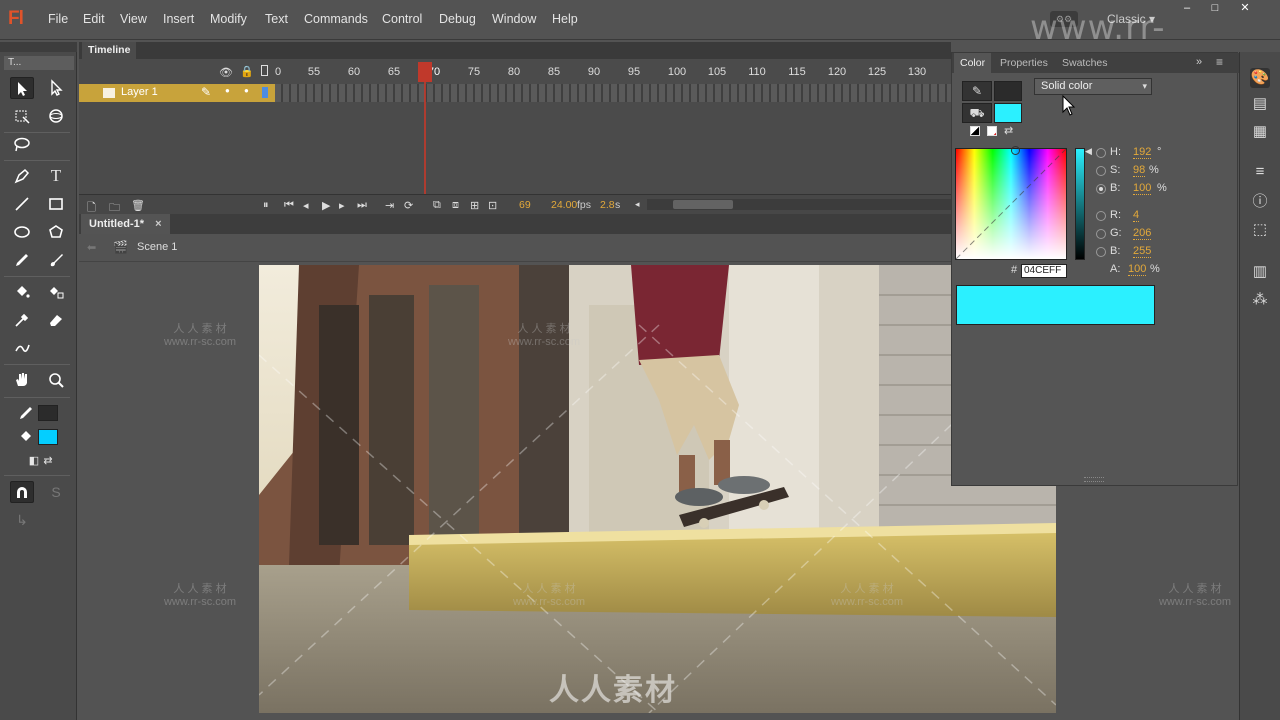 The width and height of the screenshot is (1280, 720). What do you see at coordinates (1093, 86) in the screenshot?
I see `fill-type-dropdown: Solid color ▾` at bounding box center [1093, 86].